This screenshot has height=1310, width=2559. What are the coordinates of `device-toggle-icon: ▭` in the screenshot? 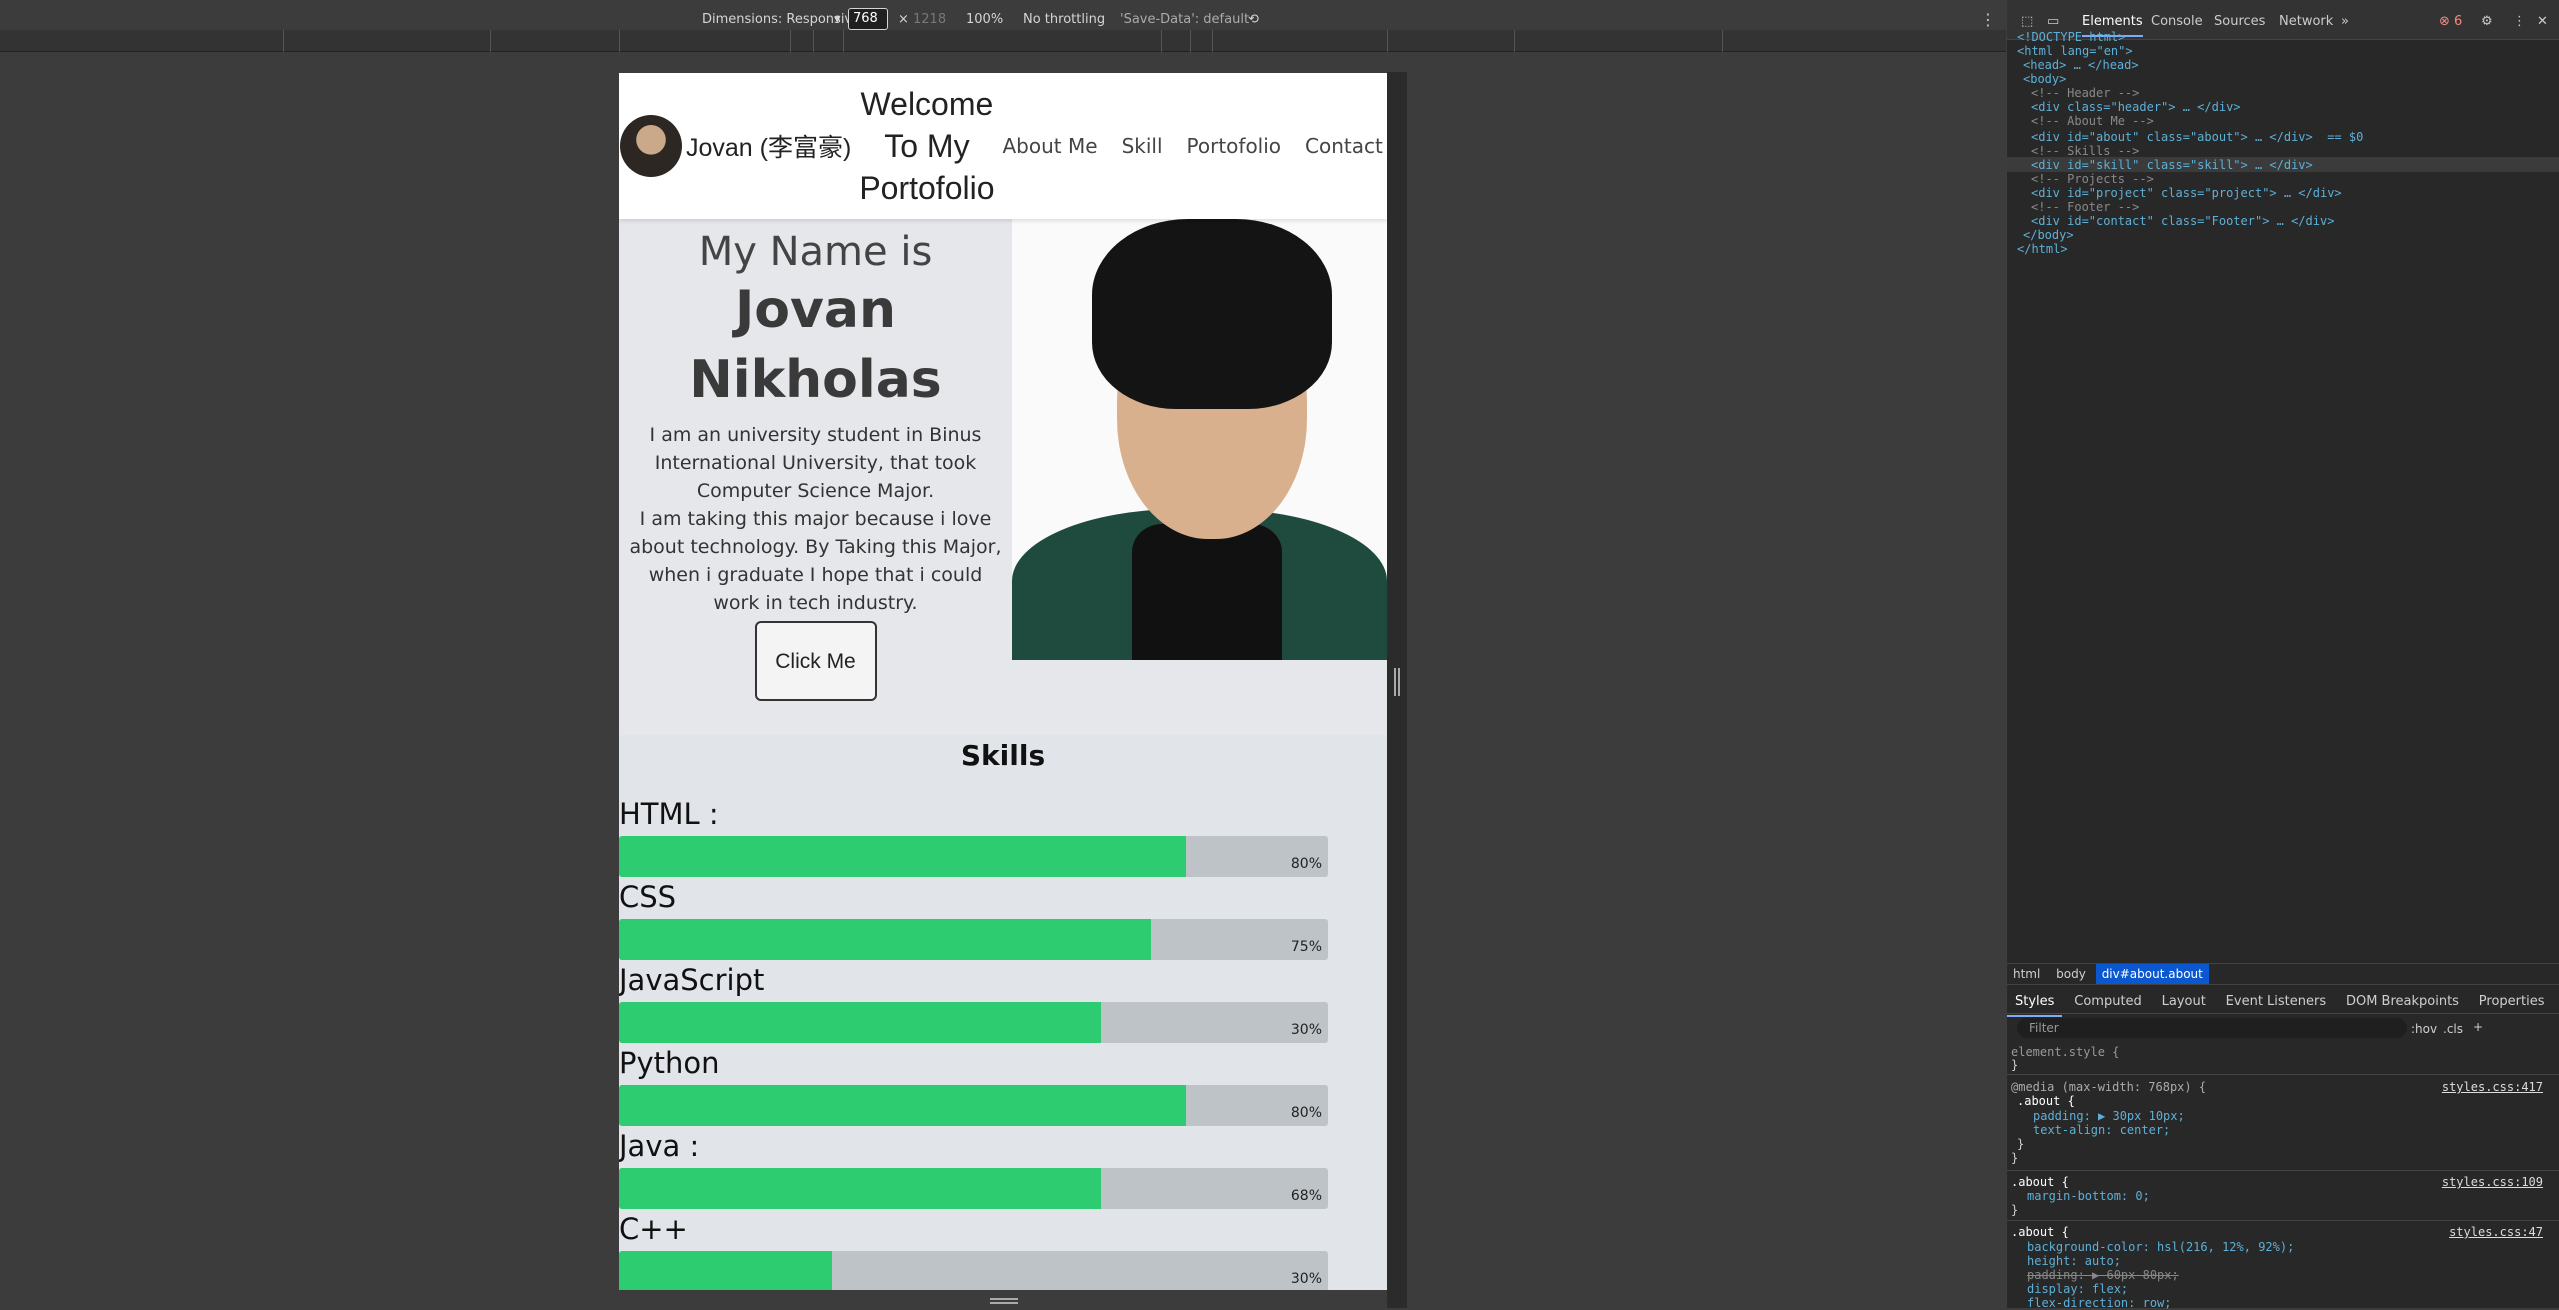 It's located at (2053, 21).